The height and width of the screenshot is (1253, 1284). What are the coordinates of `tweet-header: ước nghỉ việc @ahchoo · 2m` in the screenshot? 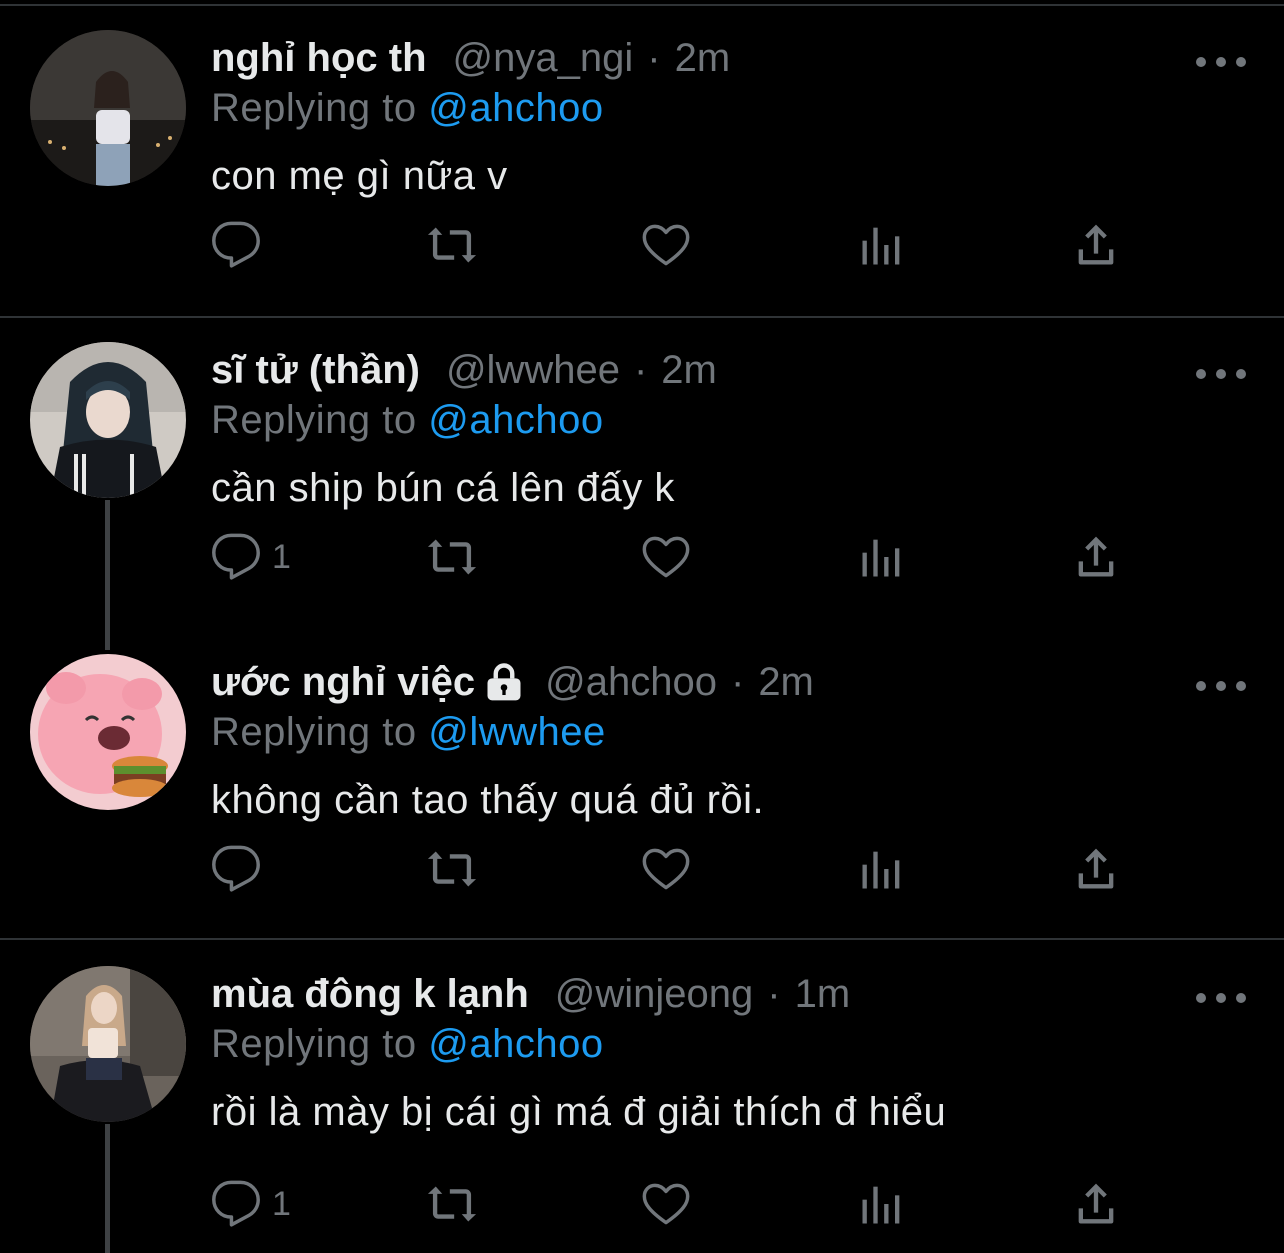 It's located at (512, 682).